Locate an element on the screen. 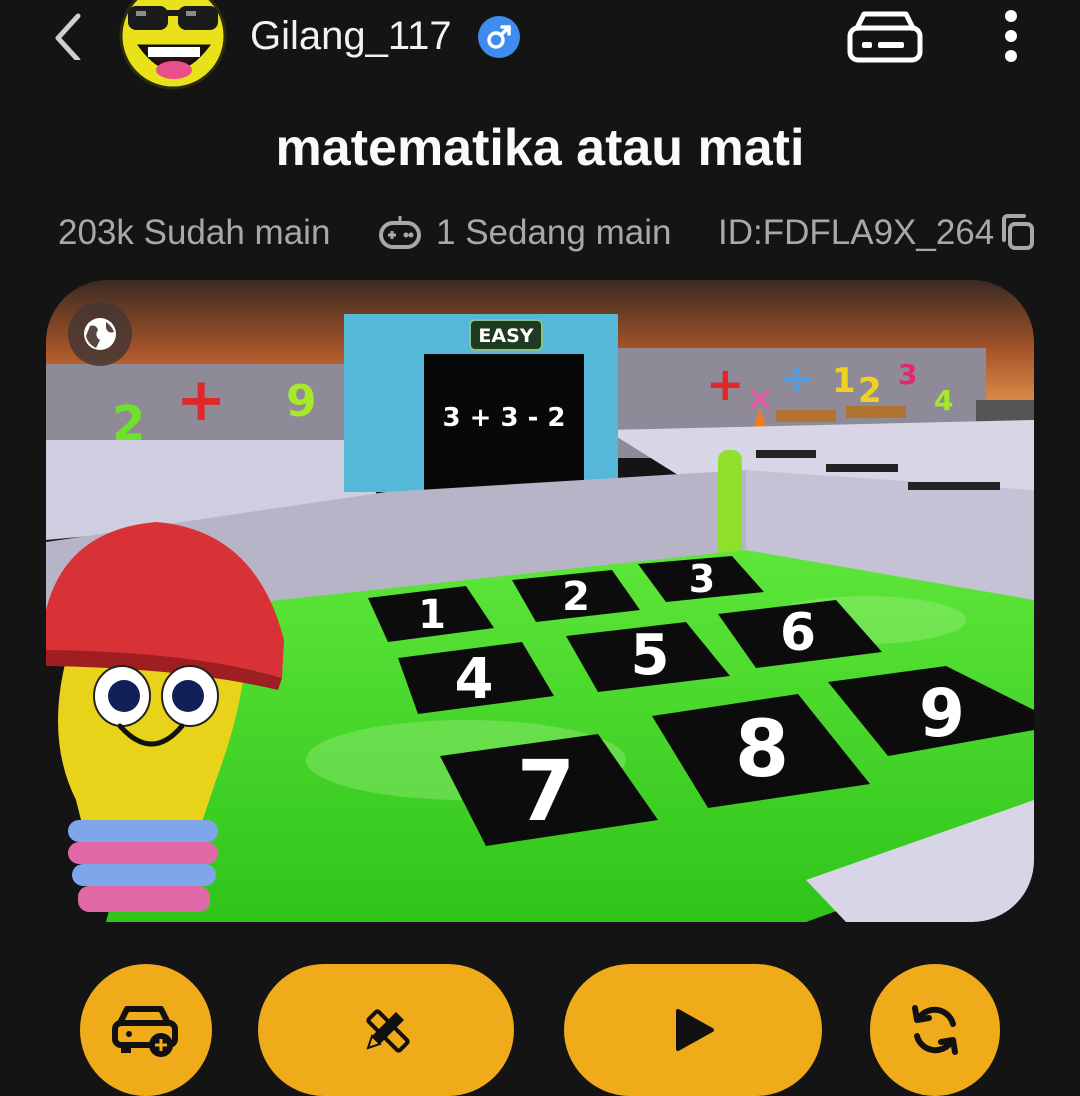  wall-symbol-3: 3 is located at coordinates (907, 374).